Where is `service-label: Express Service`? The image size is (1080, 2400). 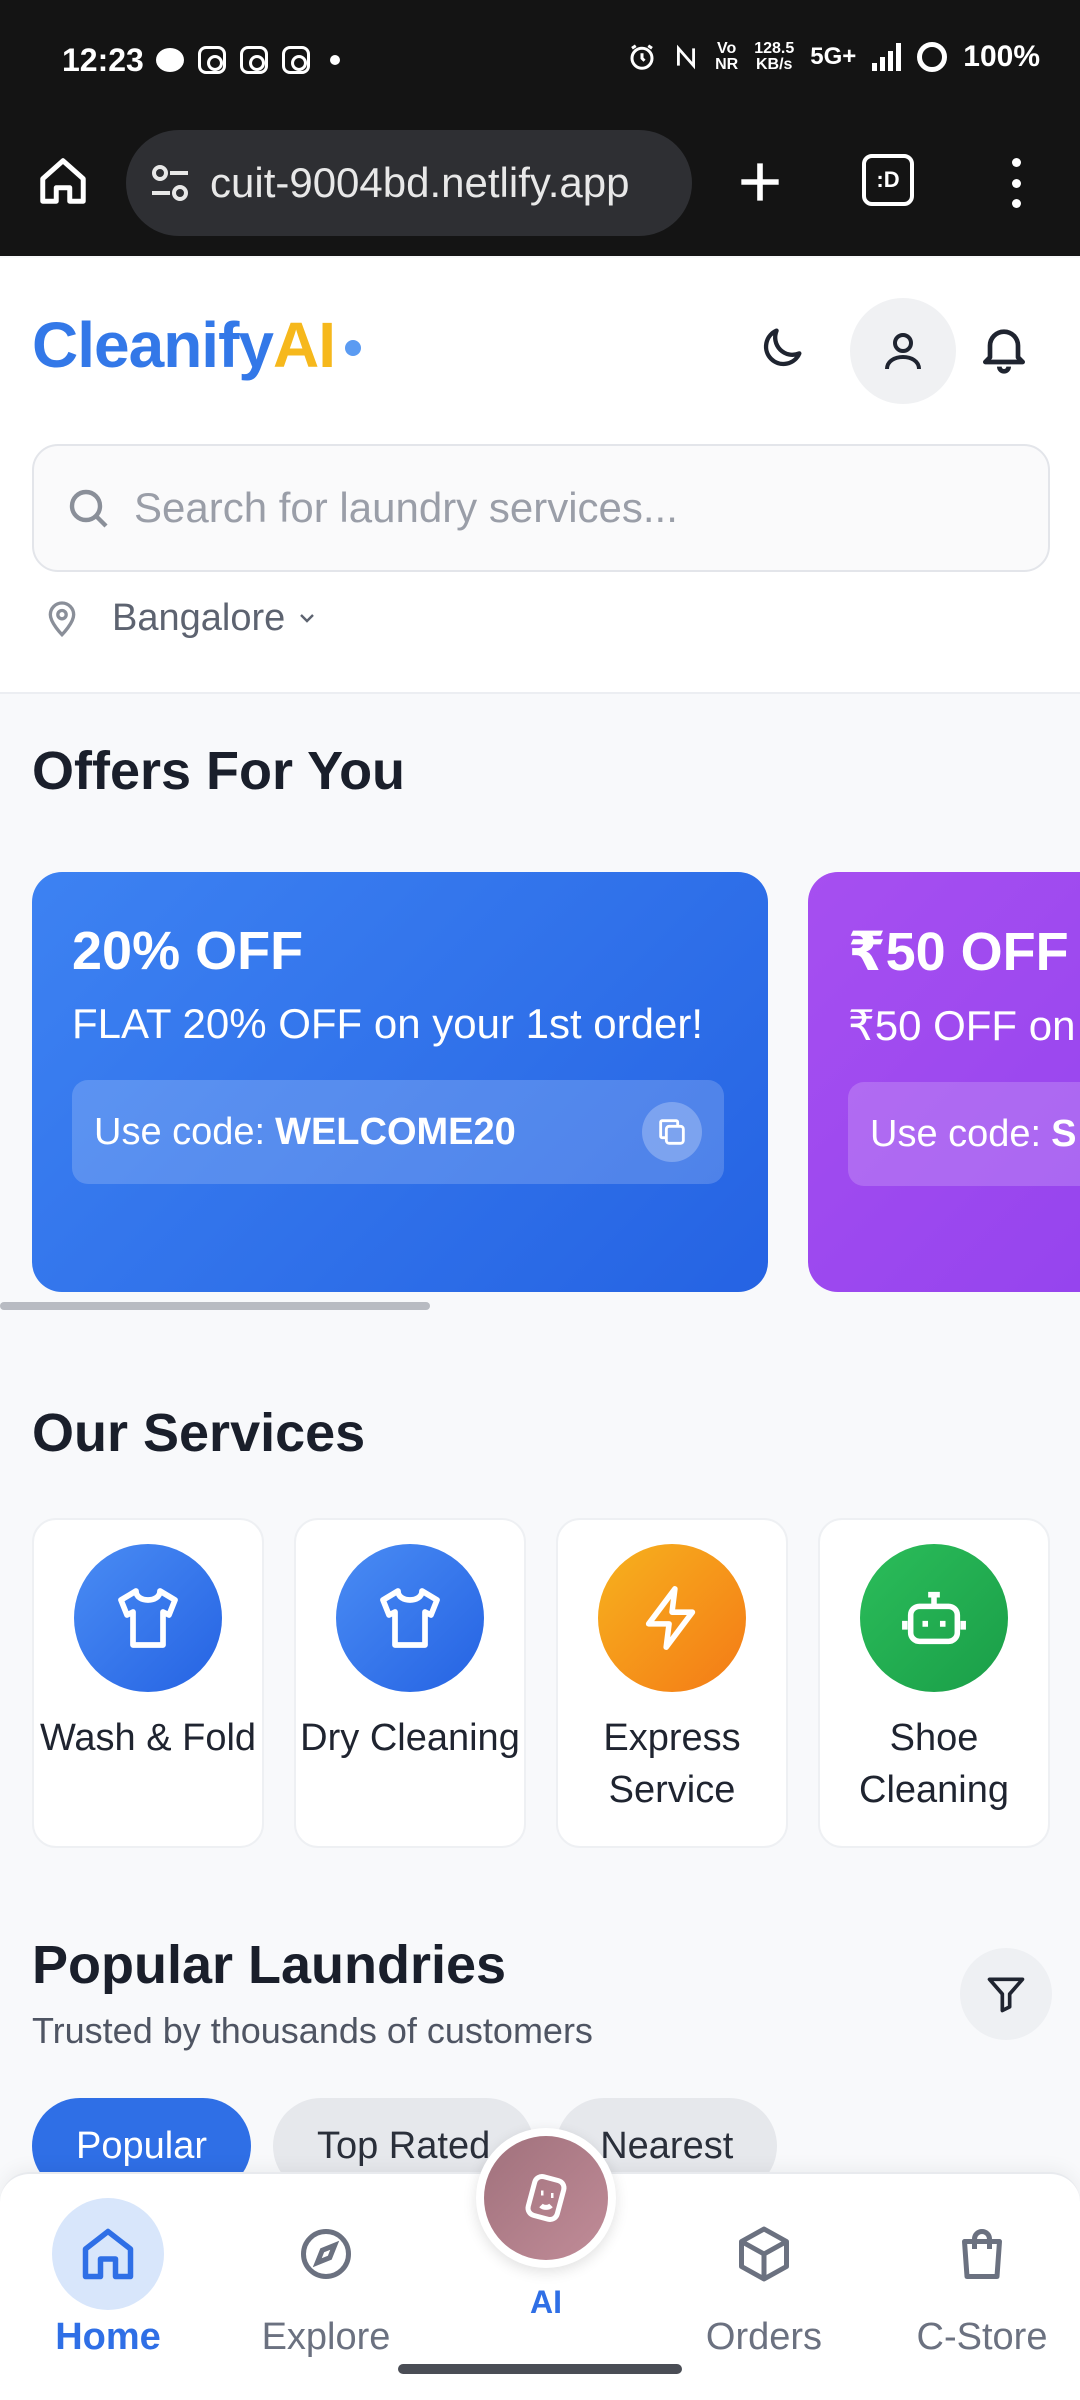 service-label: Express Service is located at coordinates (672, 1764).